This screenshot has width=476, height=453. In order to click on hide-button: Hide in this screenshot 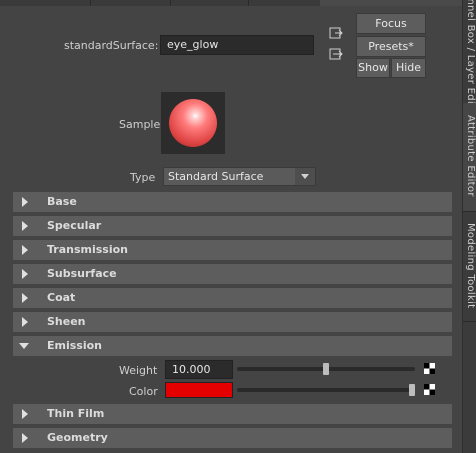, I will do `click(408, 68)`.